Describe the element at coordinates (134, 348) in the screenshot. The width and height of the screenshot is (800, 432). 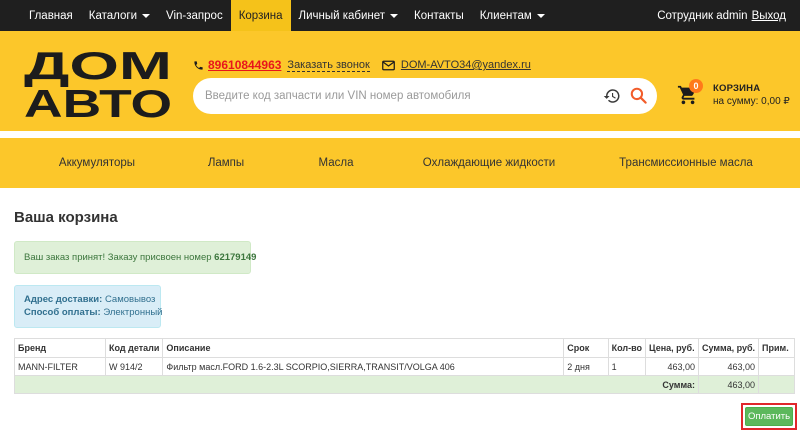
I see `column-header: Код детали` at that location.